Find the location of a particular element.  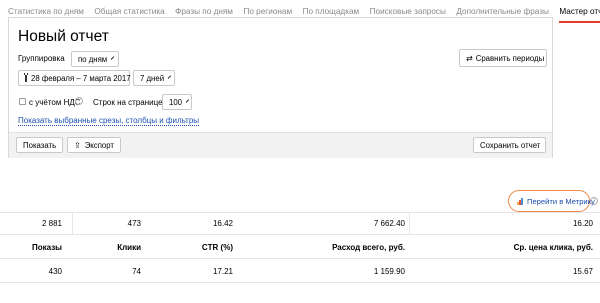

help-icon: ? is located at coordinates (79, 101).